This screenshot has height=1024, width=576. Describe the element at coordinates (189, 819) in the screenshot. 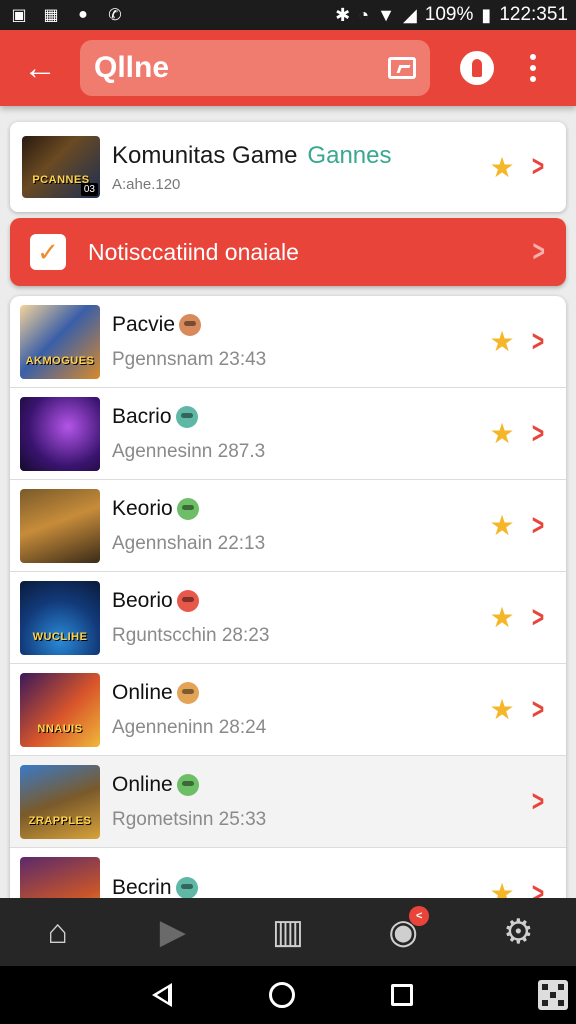

I see `game-subtitle: Rgometsinn 25:33` at that location.